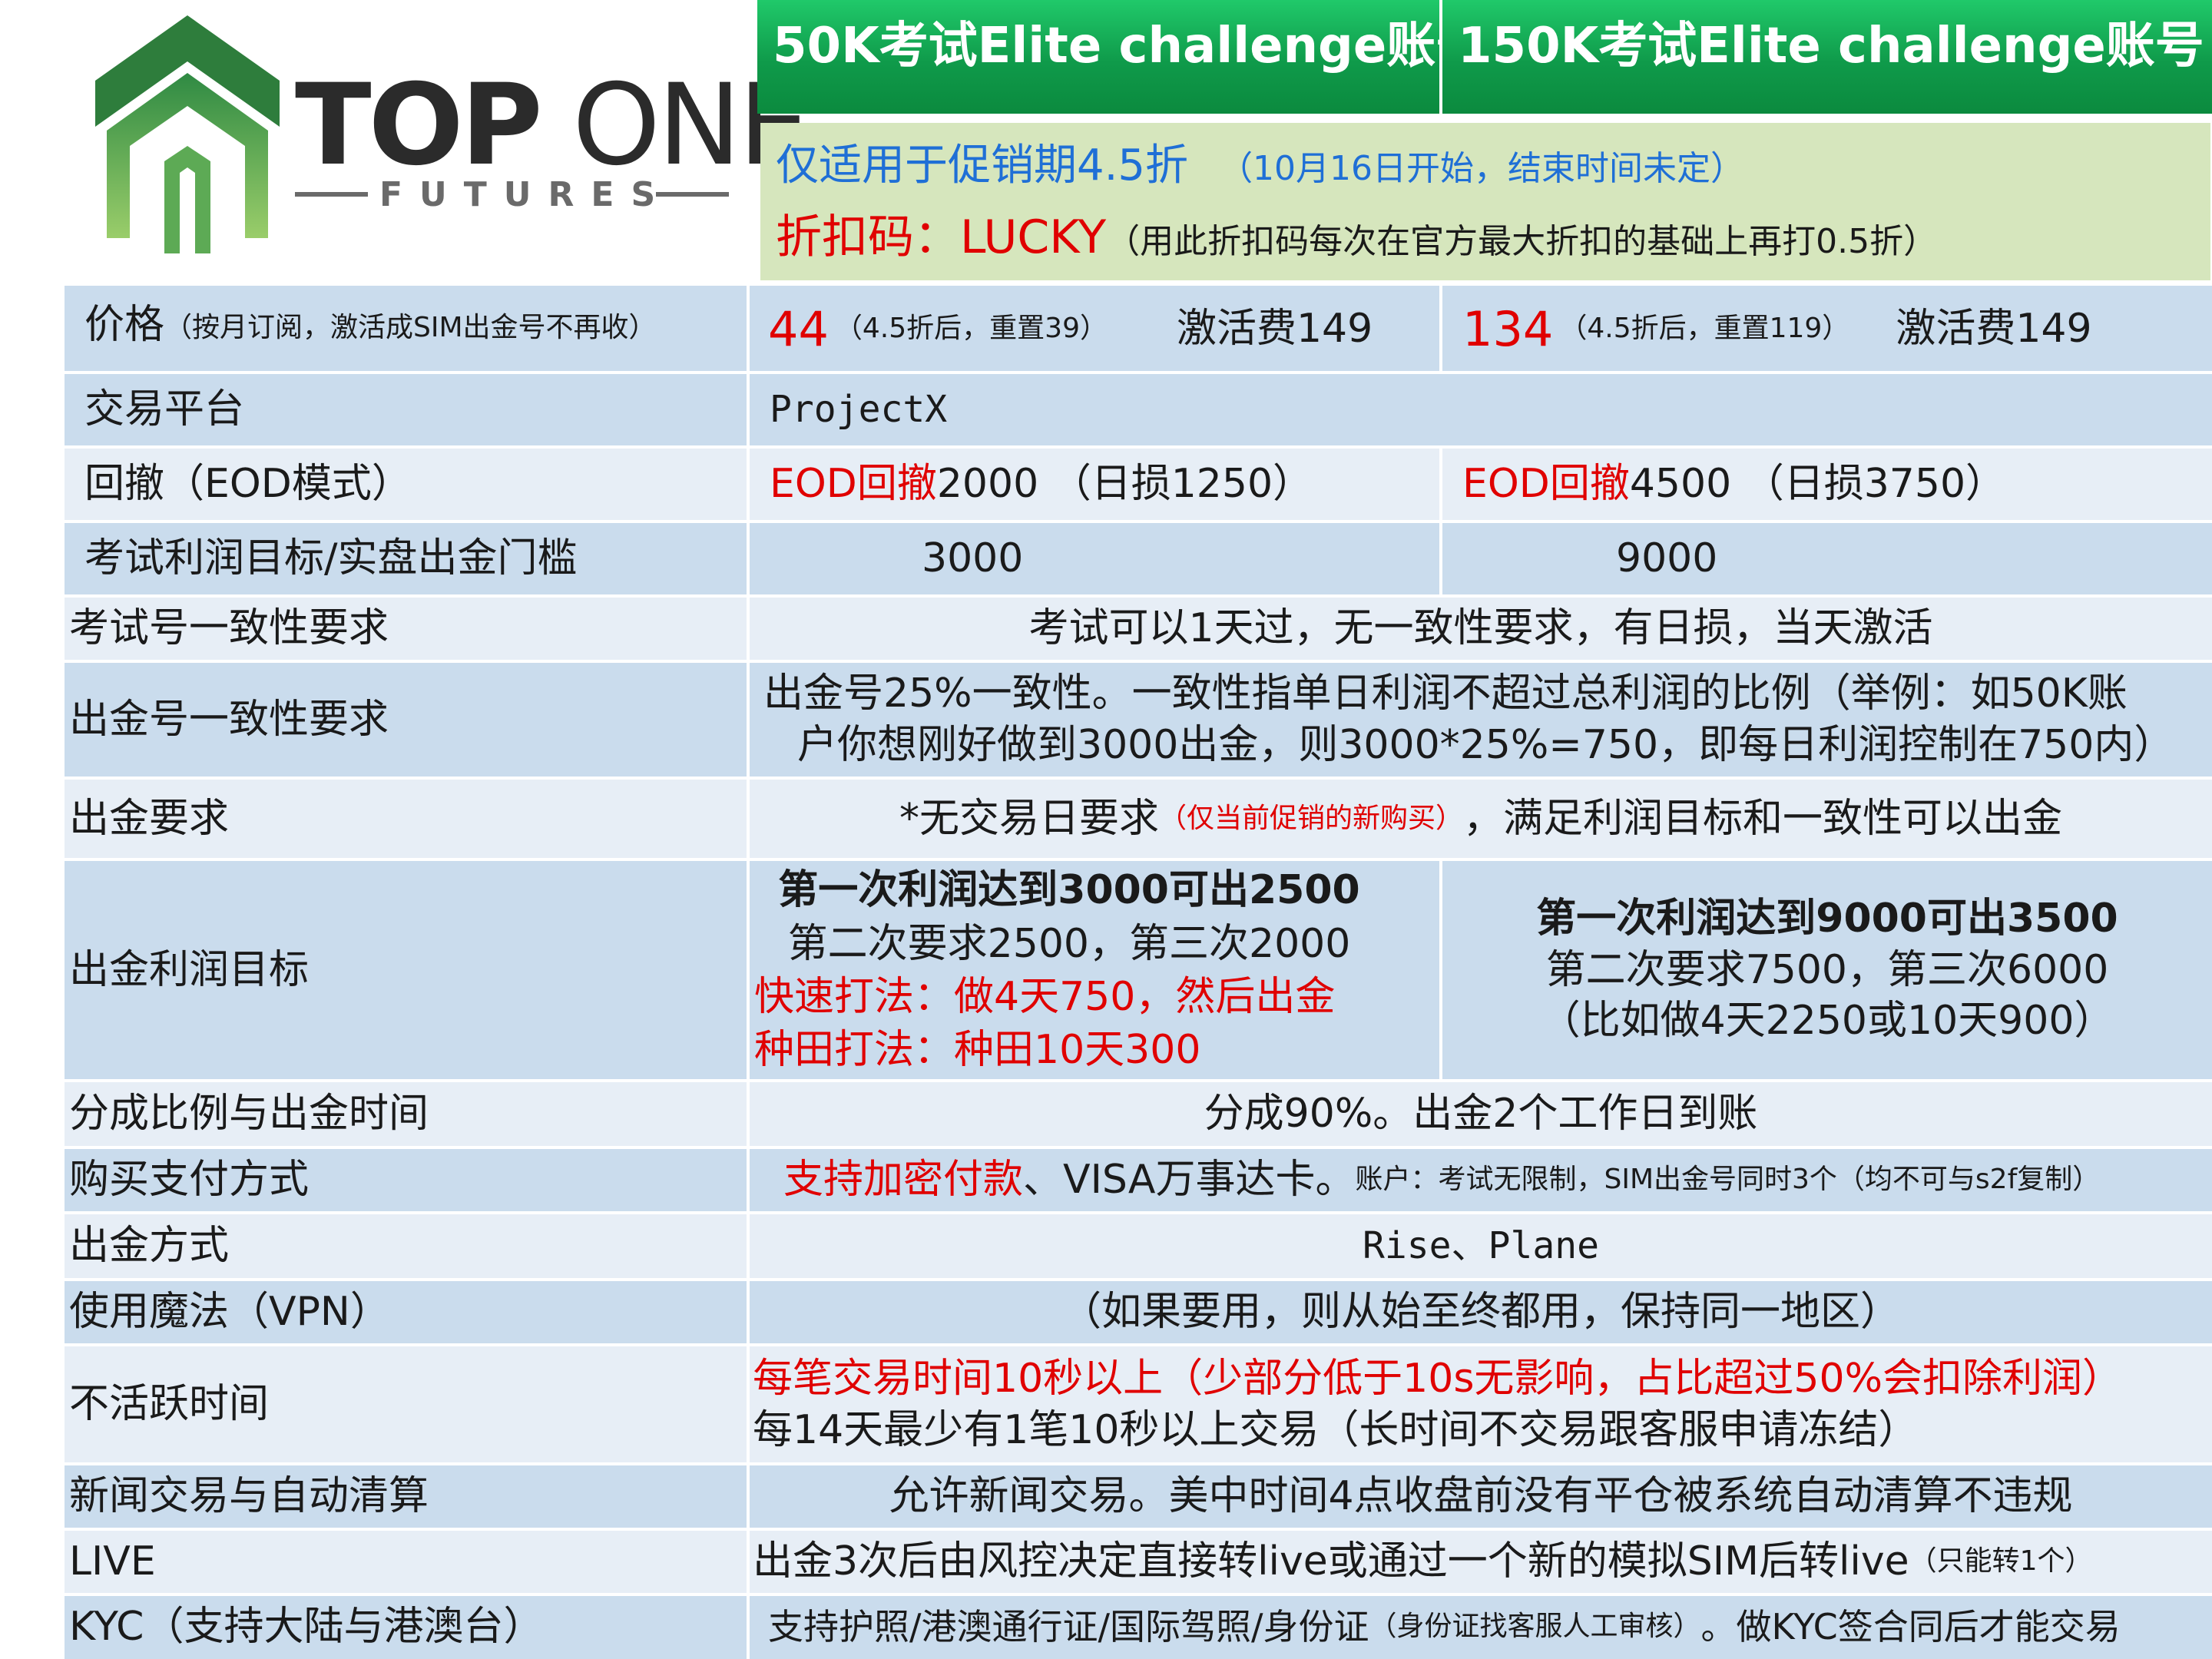  I want to click on promo-line-2: 折扣码：LUCKY（用此折扣码每次在官方最大折扣的基础上再打0.5折）, so click(1357, 237).